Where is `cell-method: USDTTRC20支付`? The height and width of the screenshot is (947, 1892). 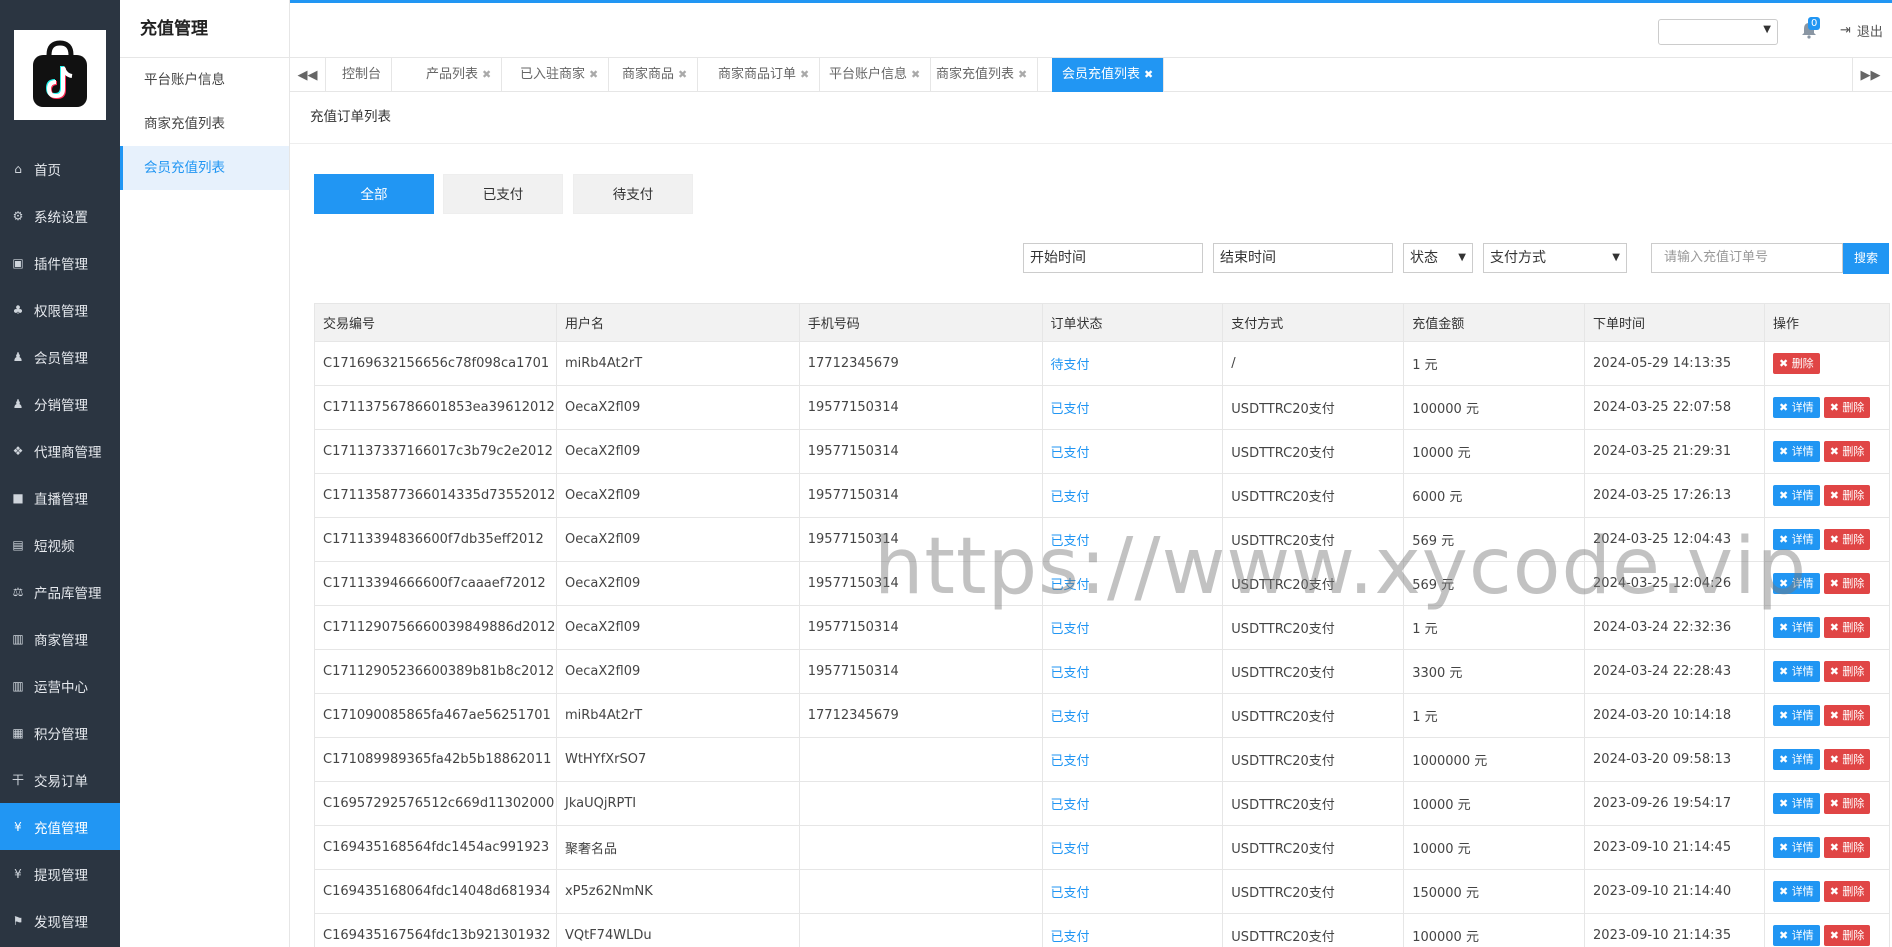
cell-method: USDTTRC20支付 is located at coordinates (1313, 715).